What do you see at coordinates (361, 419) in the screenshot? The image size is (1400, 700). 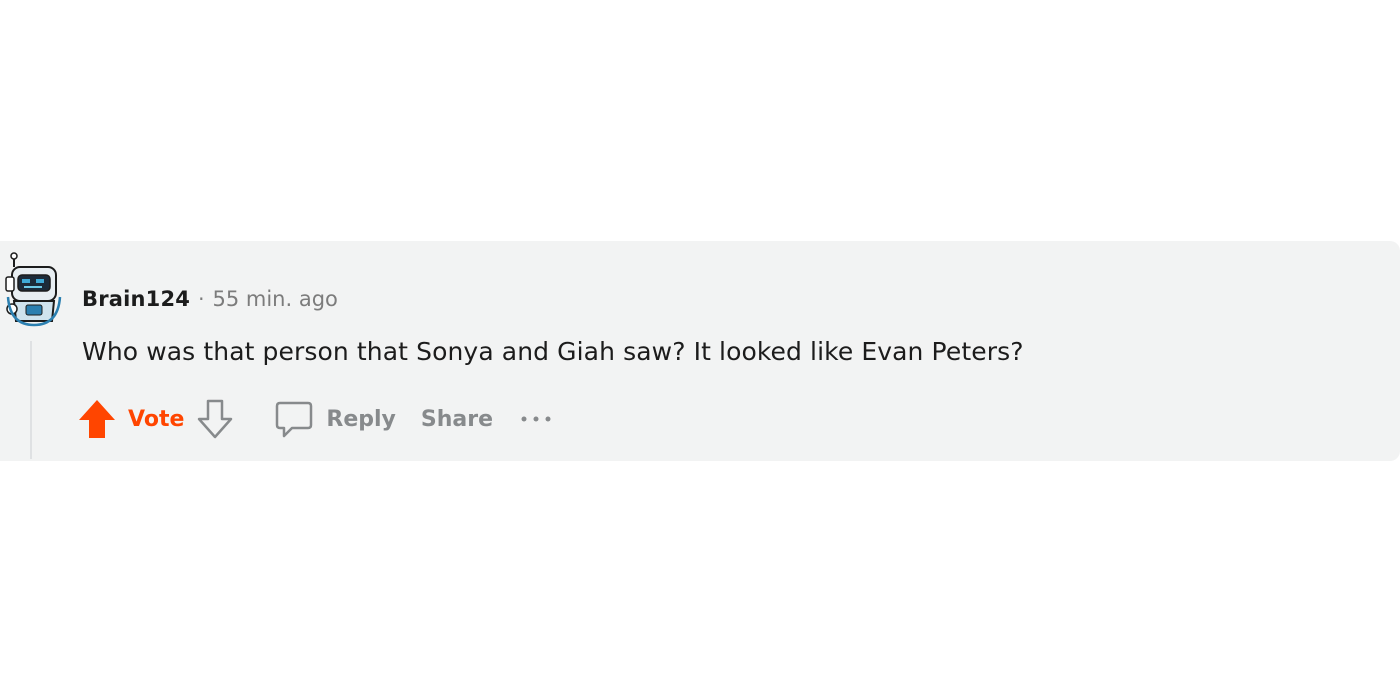 I see `reply-label: Reply` at bounding box center [361, 419].